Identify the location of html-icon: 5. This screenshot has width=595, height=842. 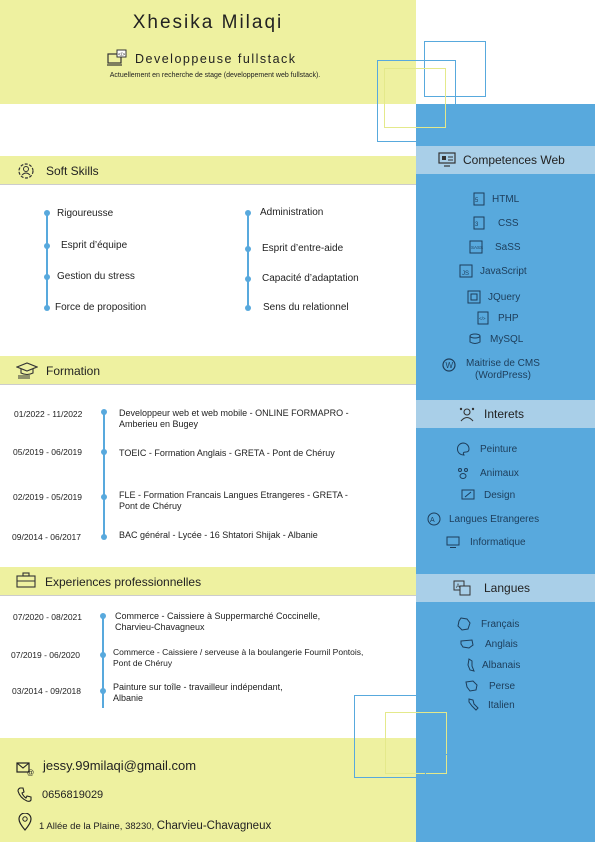
(479, 199).